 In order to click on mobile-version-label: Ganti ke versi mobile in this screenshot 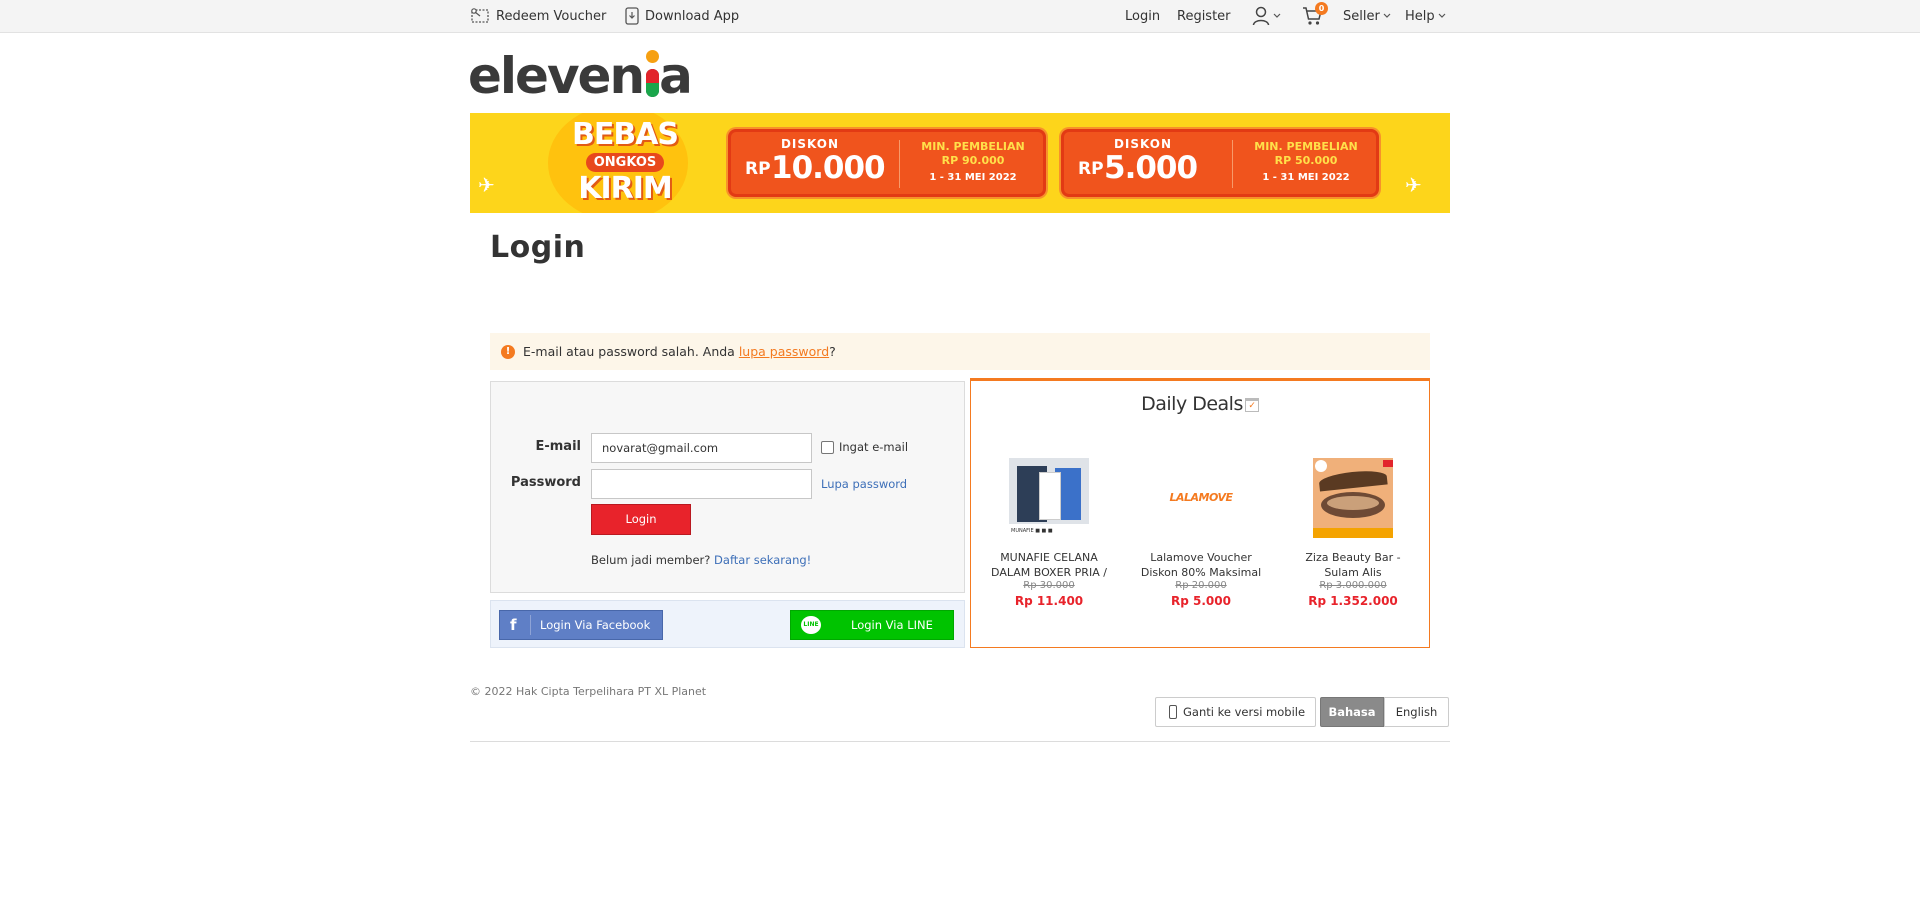, I will do `click(1244, 712)`.